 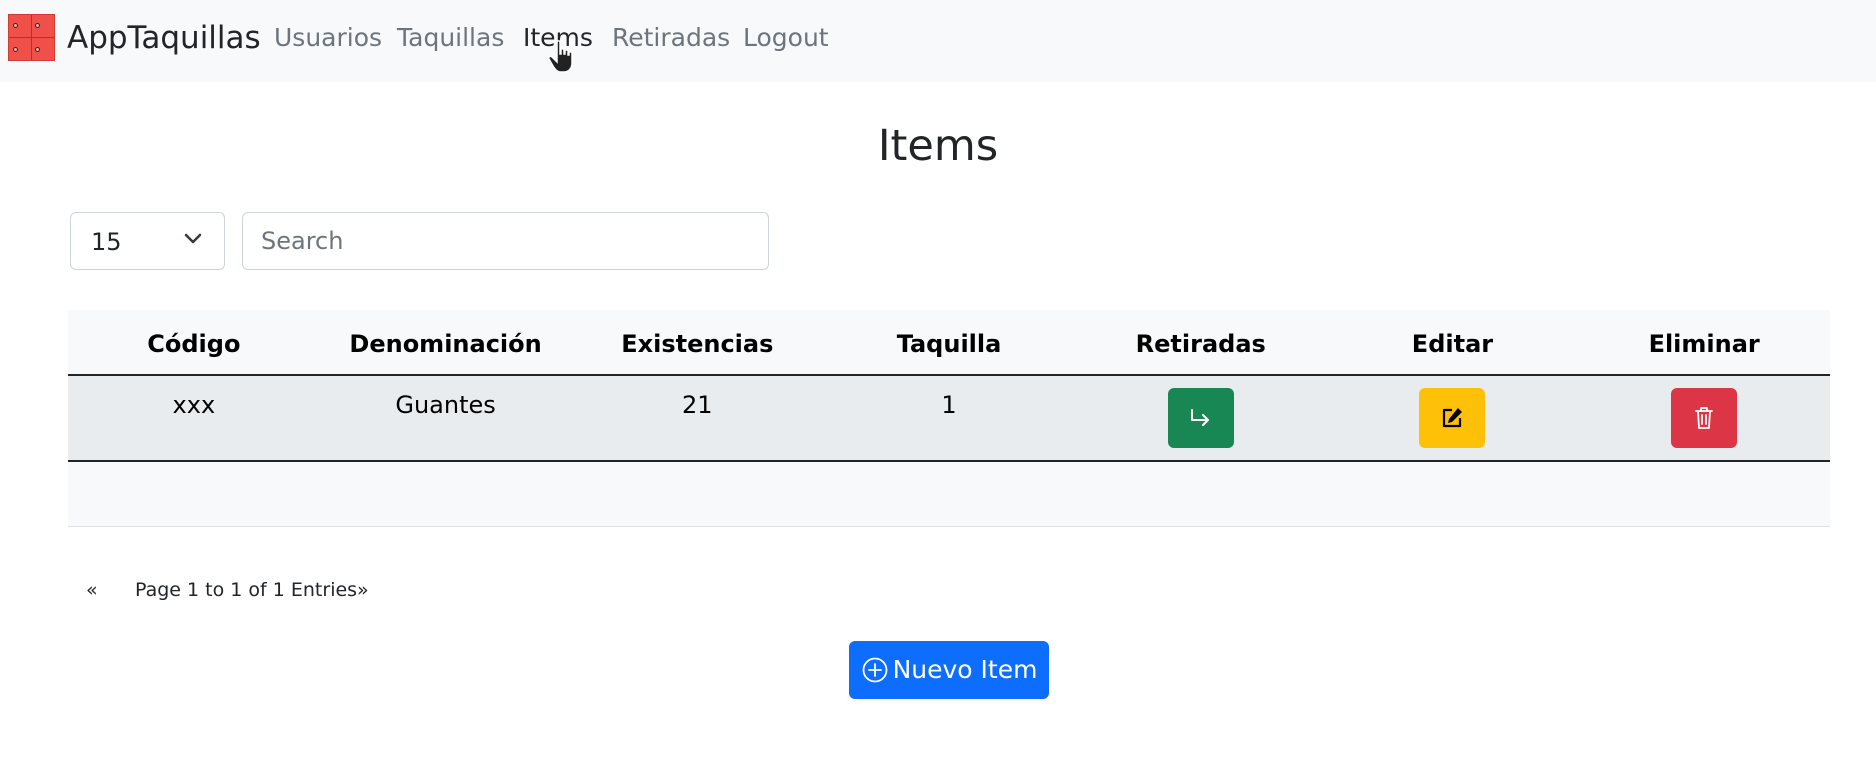 I want to click on delete-button, so click(x=1704, y=418).